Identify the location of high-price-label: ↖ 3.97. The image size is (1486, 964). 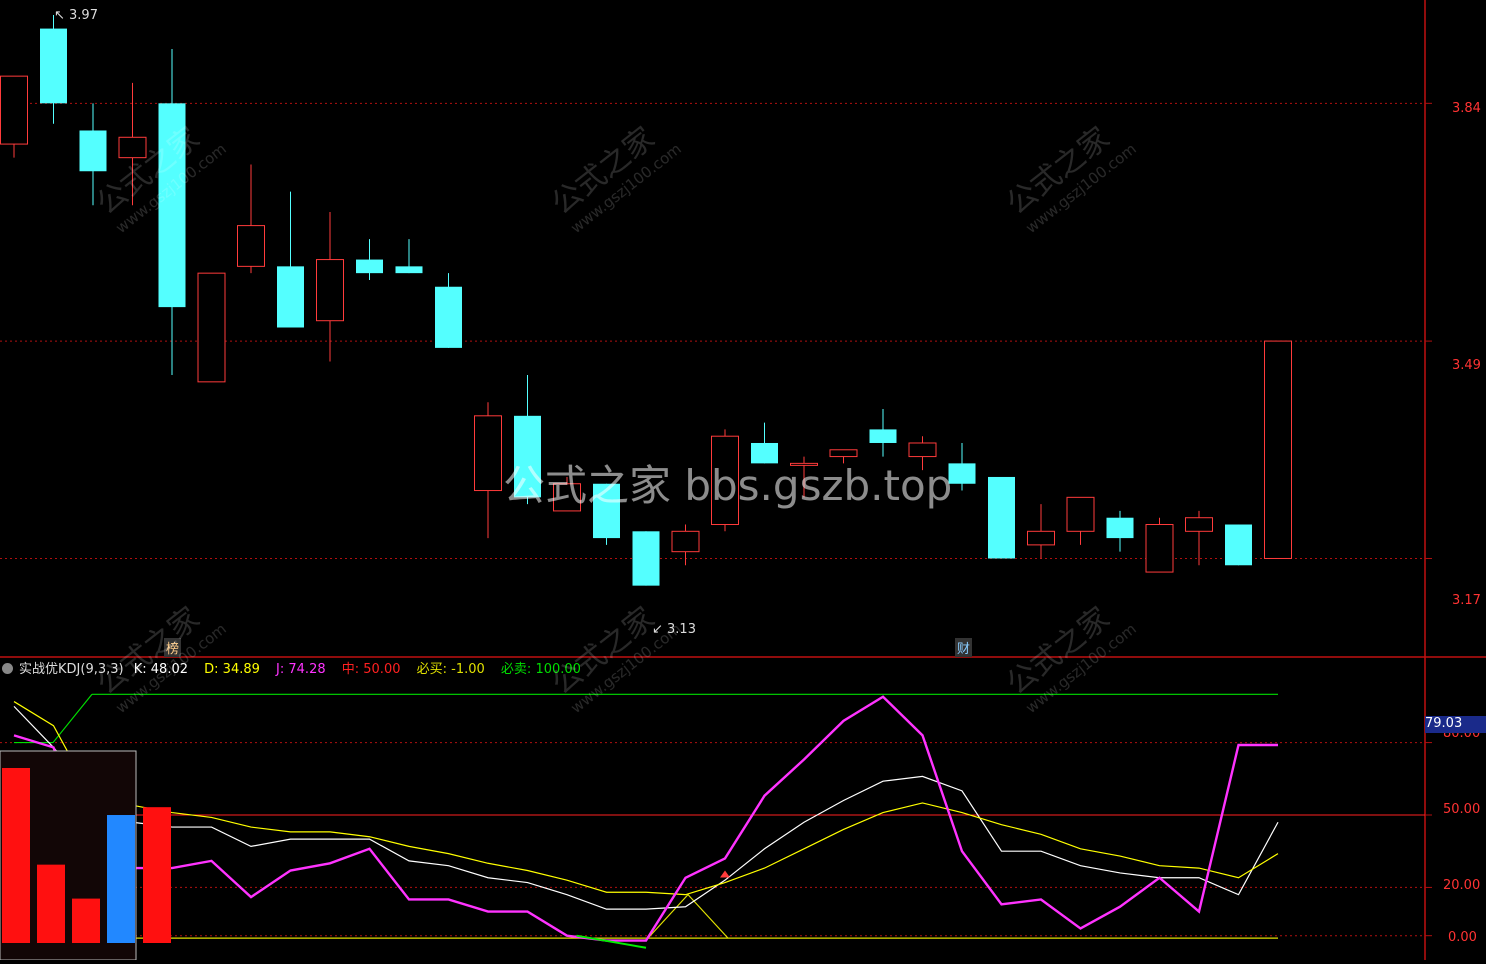
(76, 15).